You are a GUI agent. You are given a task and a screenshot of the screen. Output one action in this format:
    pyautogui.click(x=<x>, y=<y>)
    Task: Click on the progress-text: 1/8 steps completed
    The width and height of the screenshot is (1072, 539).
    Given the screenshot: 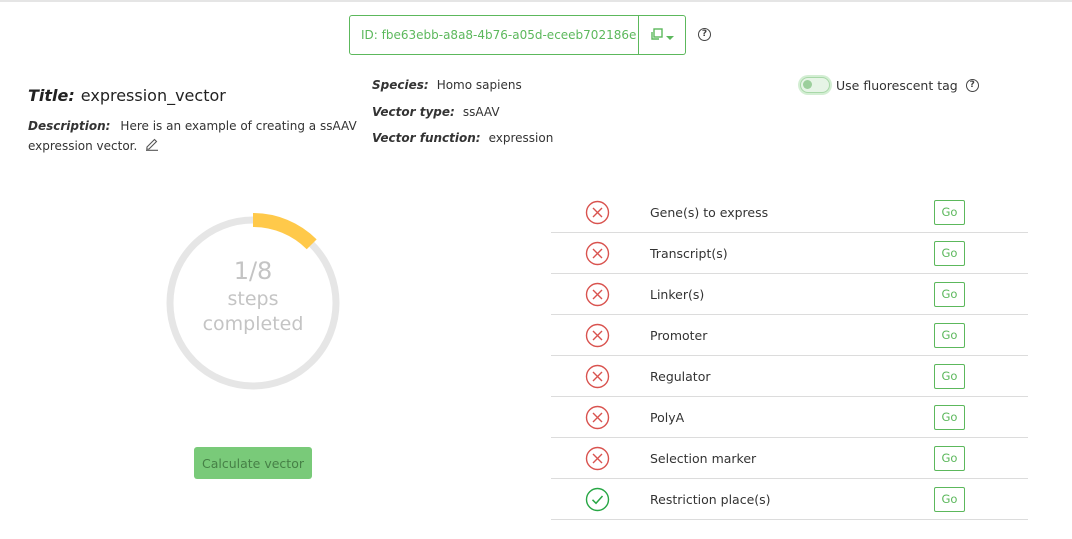 What is the action you would take?
    pyautogui.click(x=253, y=296)
    